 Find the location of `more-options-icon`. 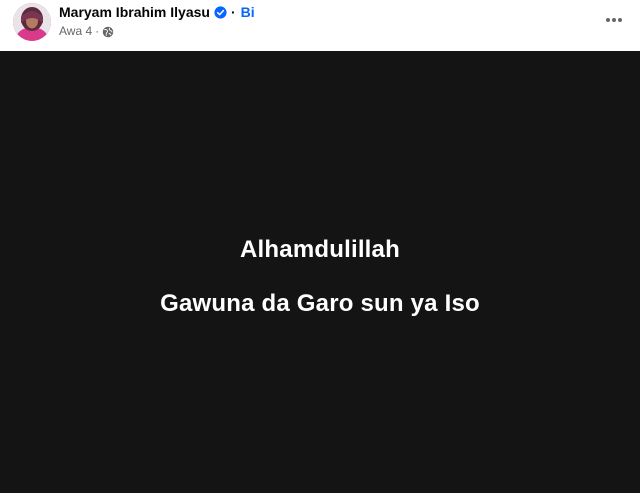

more-options-icon is located at coordinates (614, 20).